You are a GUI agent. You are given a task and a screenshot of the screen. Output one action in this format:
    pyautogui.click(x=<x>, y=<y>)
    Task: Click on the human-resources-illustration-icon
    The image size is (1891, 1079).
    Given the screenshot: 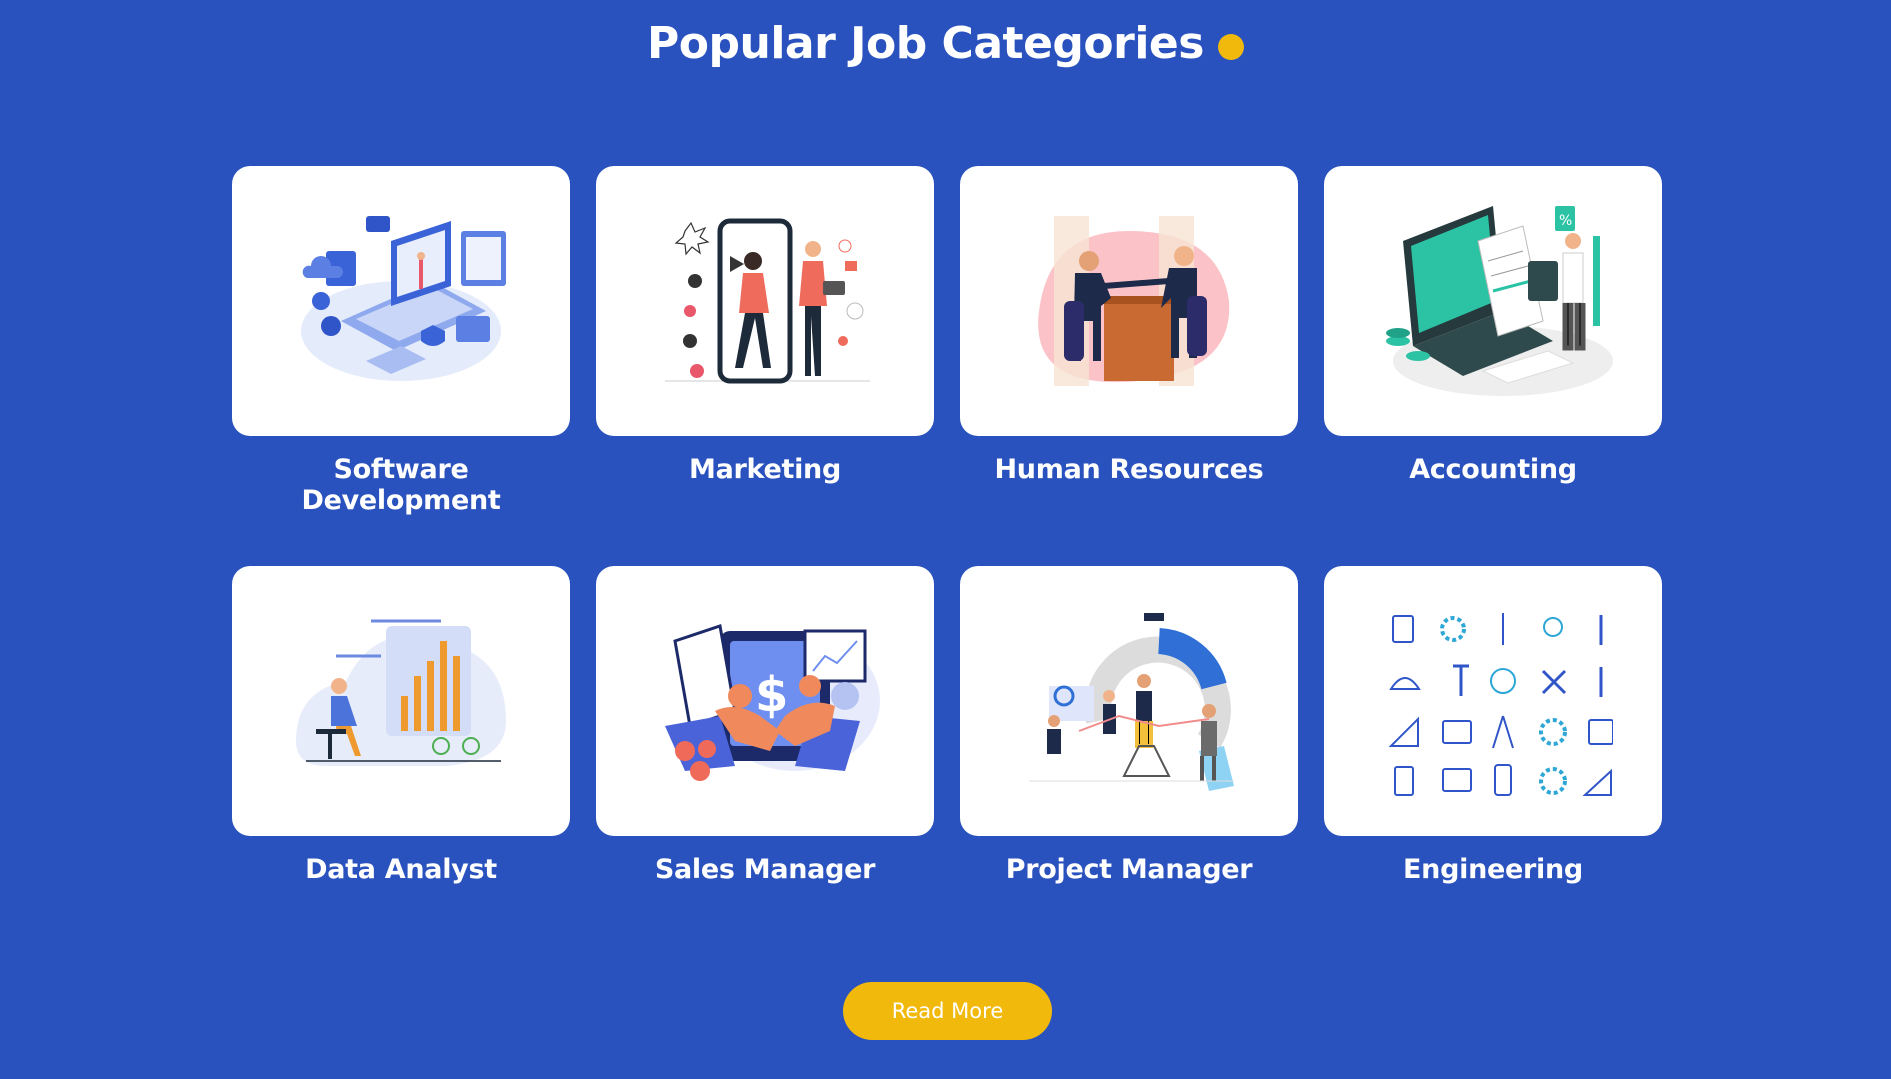 What is the action you would take?
    pyautogui.click(x=1134, y=301)
    